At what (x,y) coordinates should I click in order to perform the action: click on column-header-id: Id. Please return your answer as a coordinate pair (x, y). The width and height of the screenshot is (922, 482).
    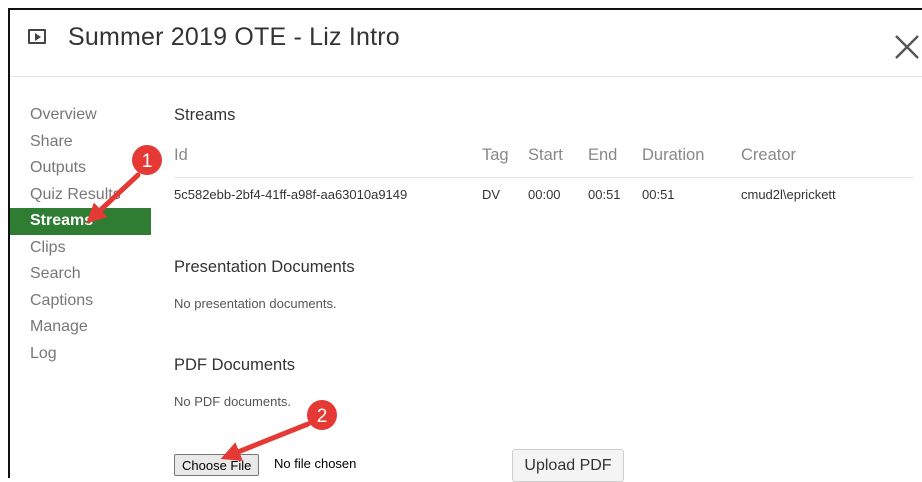
    Looking at the image, I should click on (181, 155).